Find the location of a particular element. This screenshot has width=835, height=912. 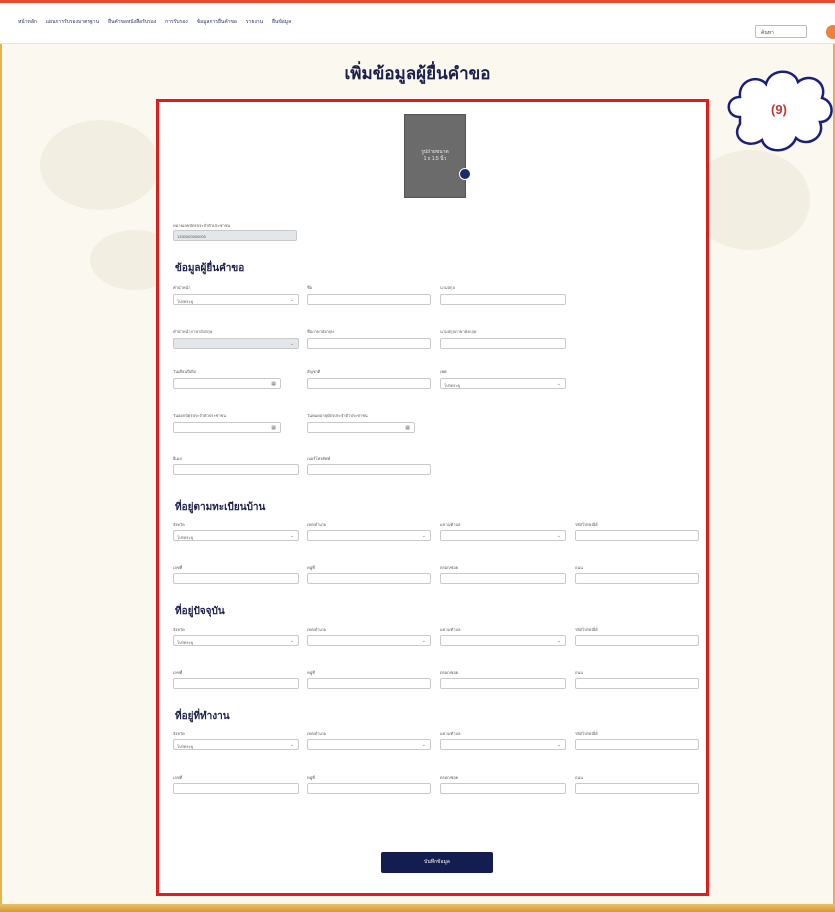

firstname-field is located at coordinates (369, 299).